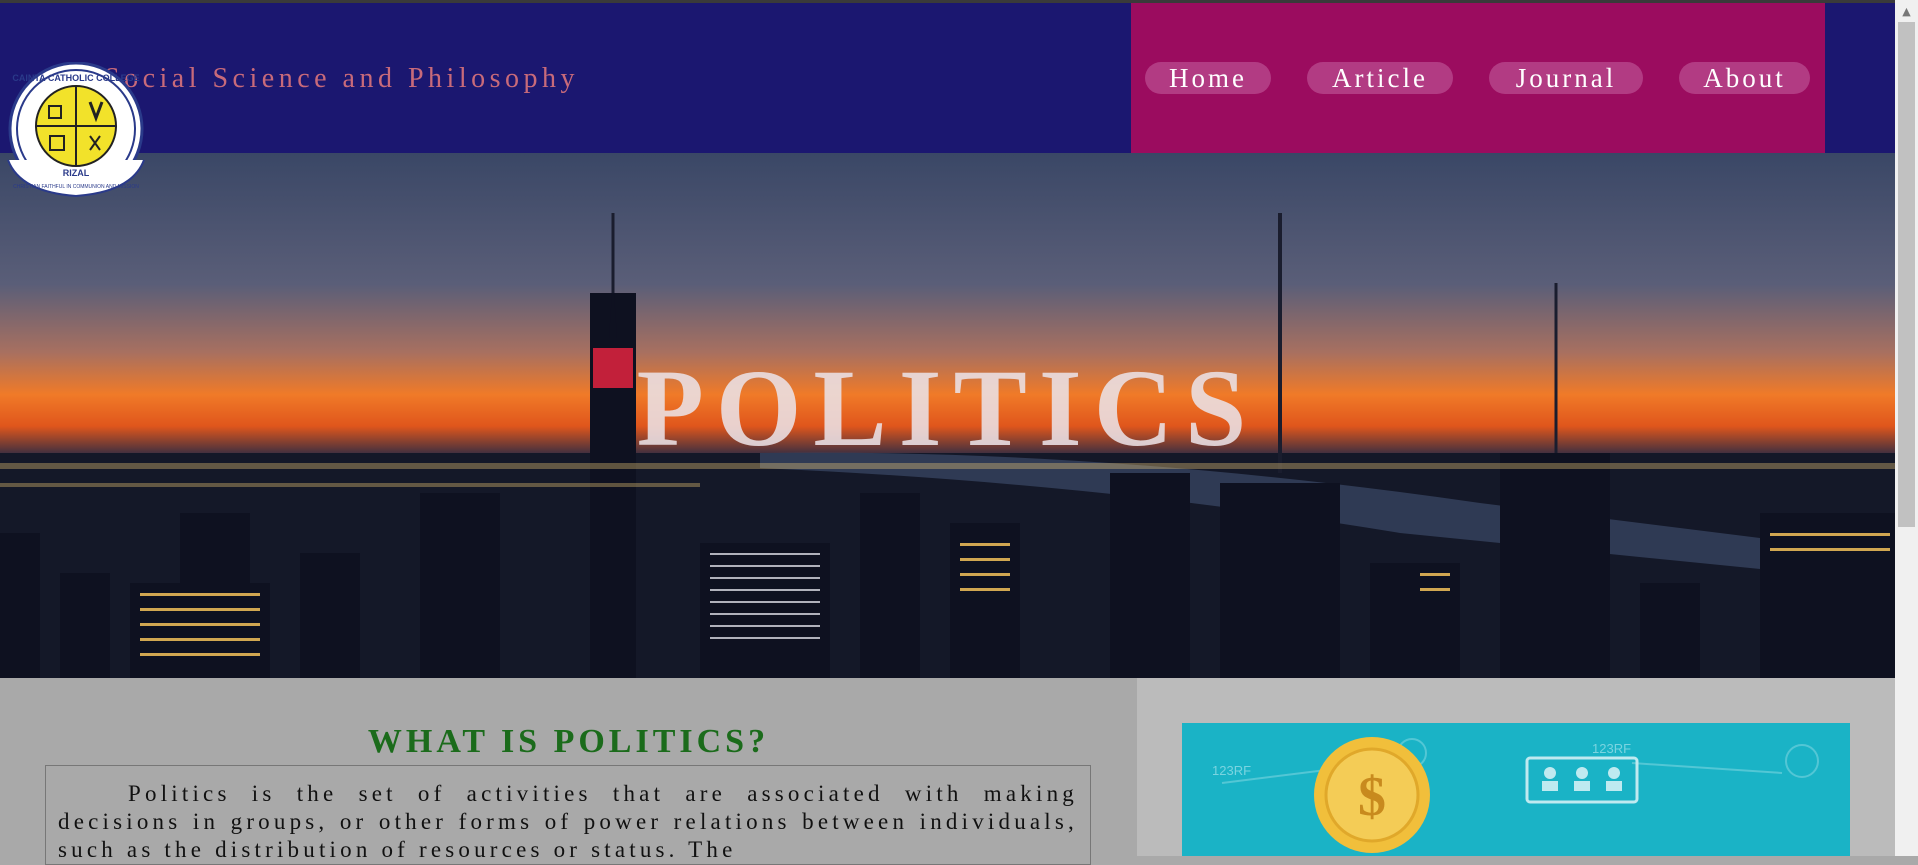 The height and width of the screenshot is (865, 1918). I want to click on logo-rizal-text: RIZAL, so click(76, 173).